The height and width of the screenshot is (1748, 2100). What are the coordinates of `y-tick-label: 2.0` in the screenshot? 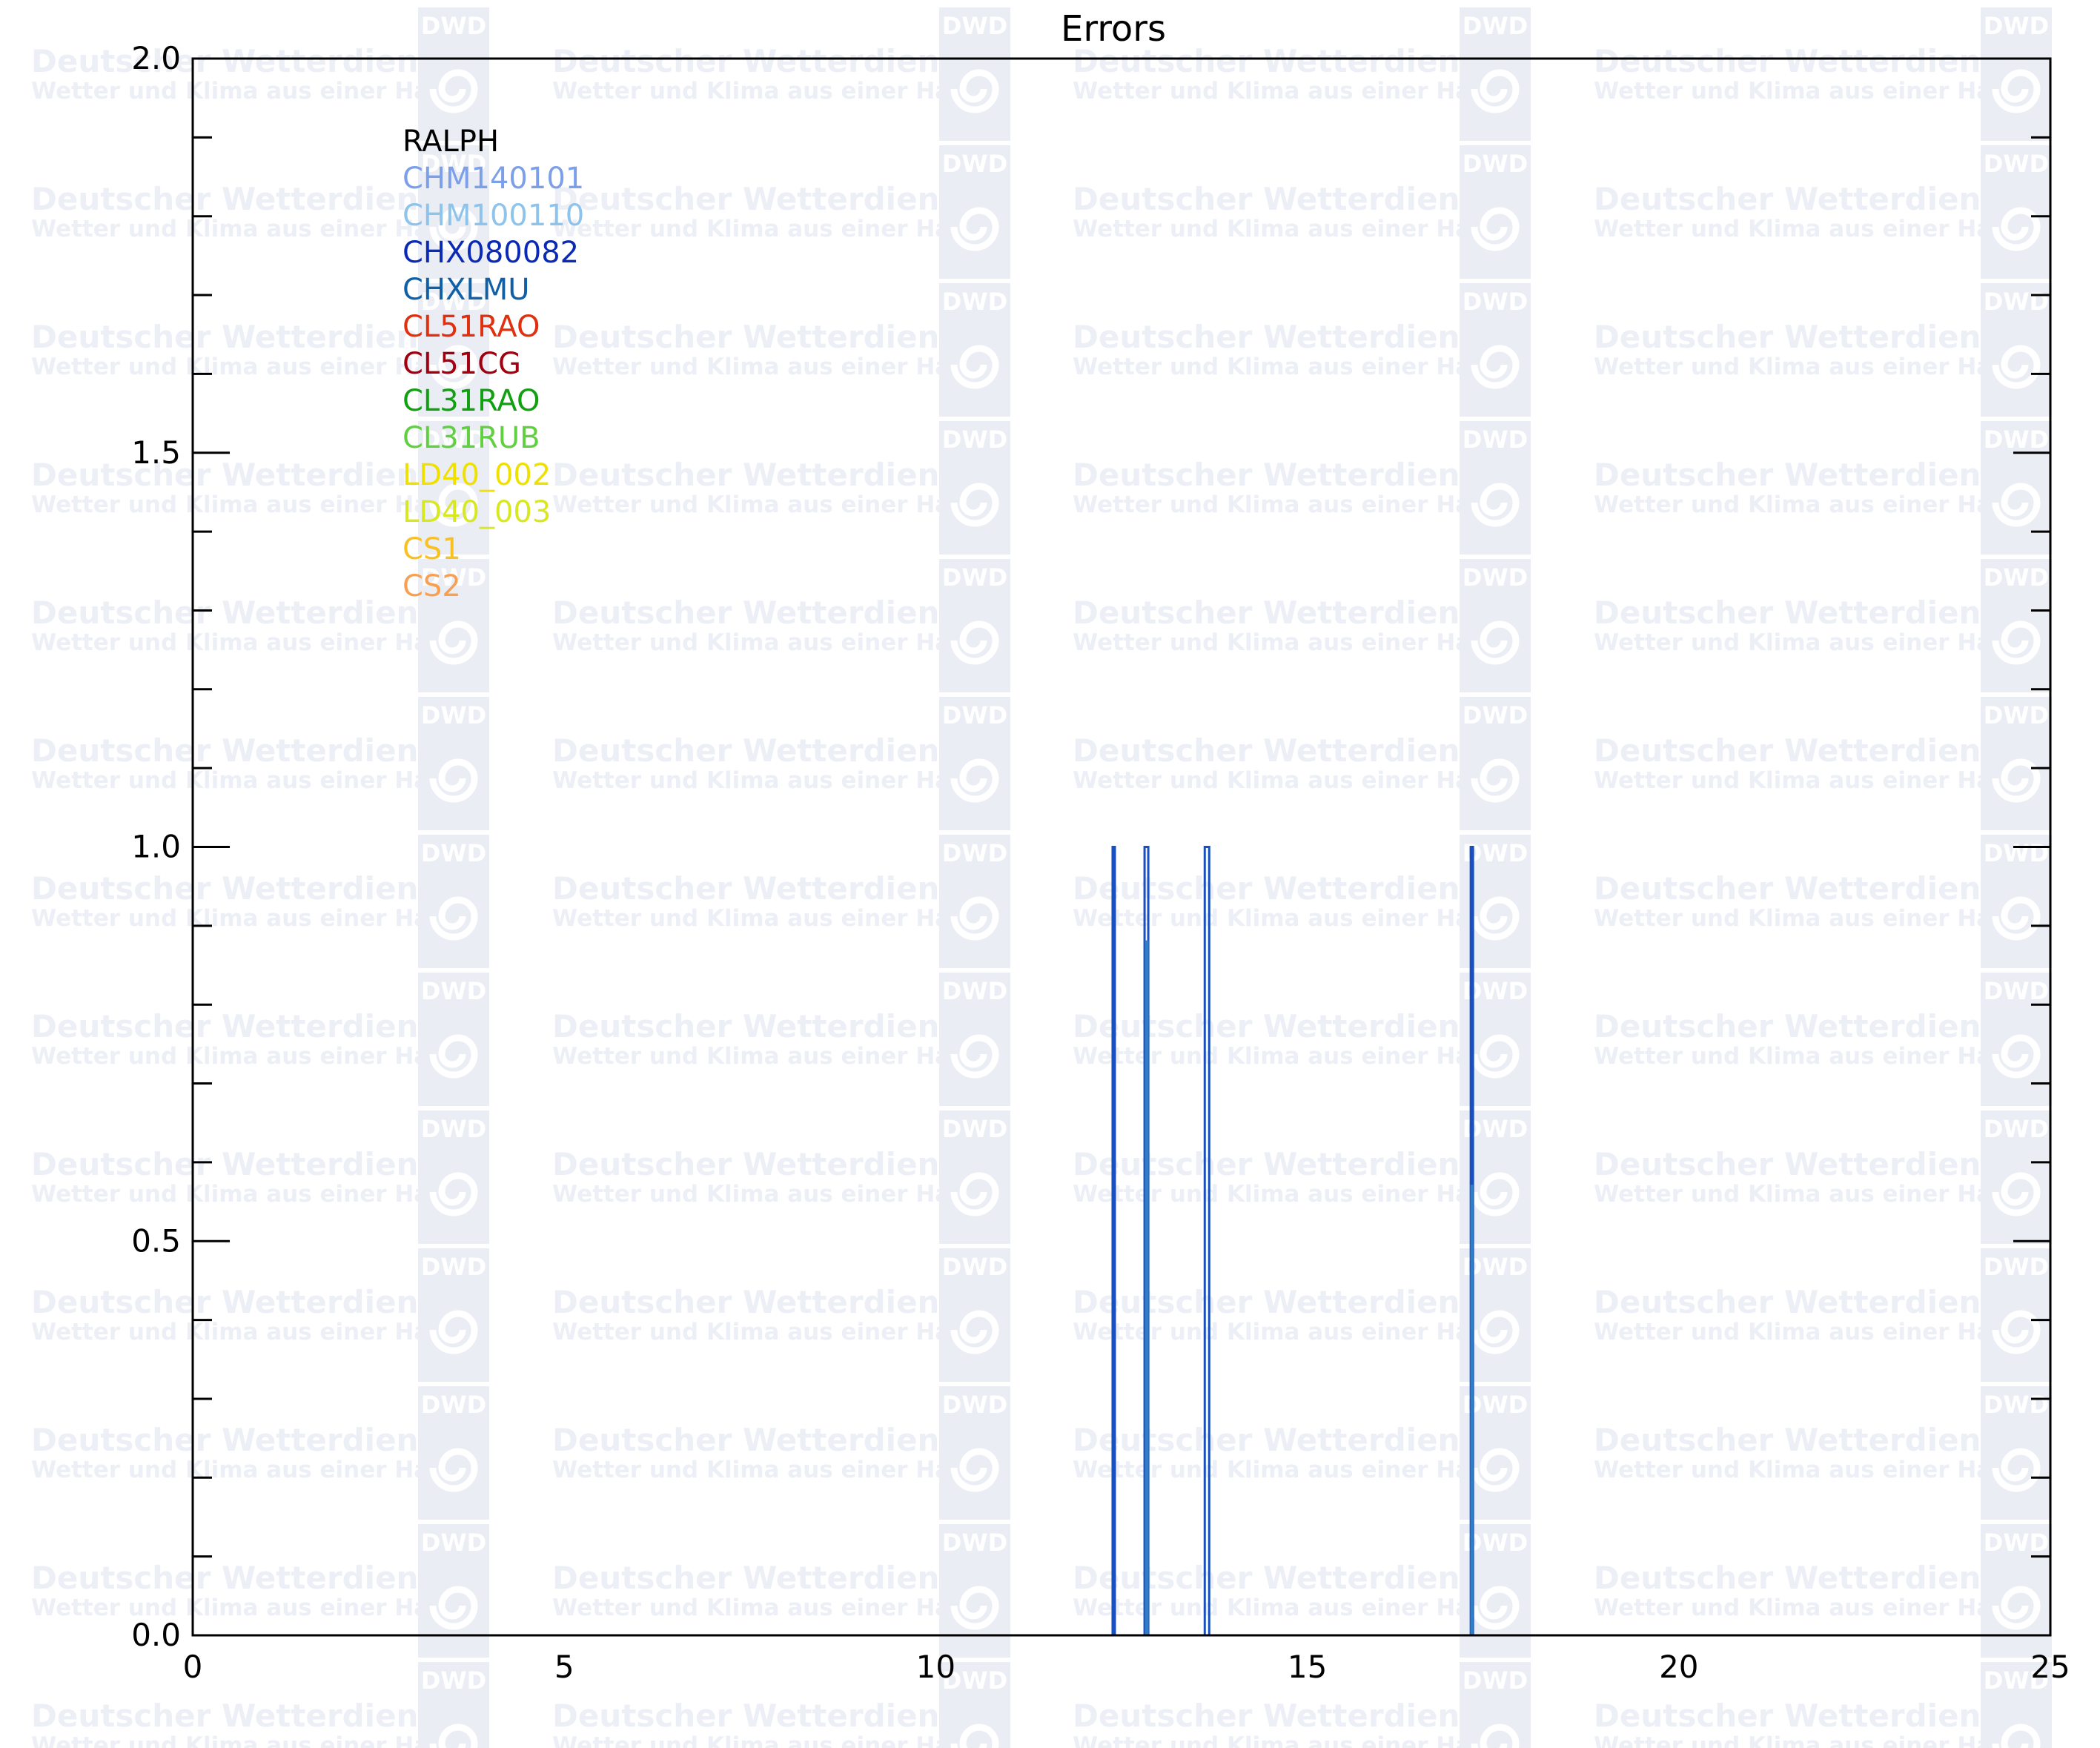 It's located at (156, 58).